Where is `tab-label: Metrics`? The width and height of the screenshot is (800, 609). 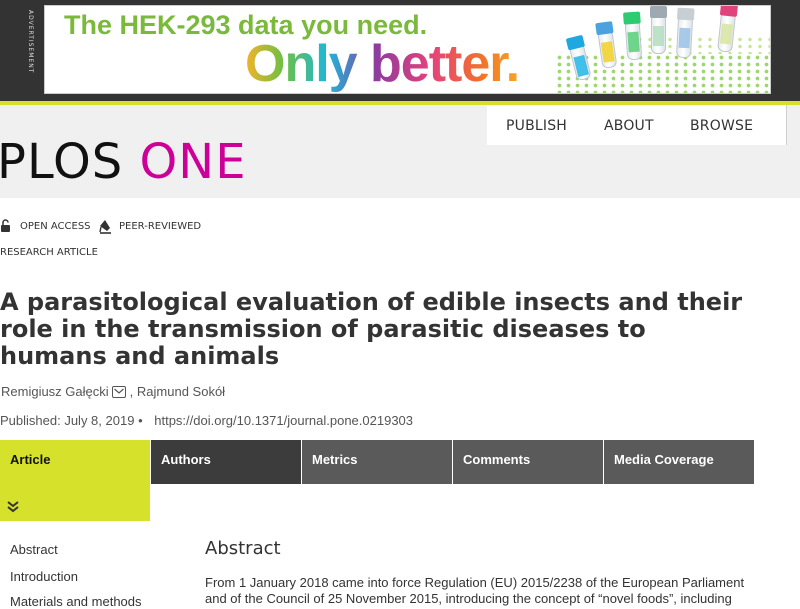 tab-label: Metrics is located at coordinates (335, 459).